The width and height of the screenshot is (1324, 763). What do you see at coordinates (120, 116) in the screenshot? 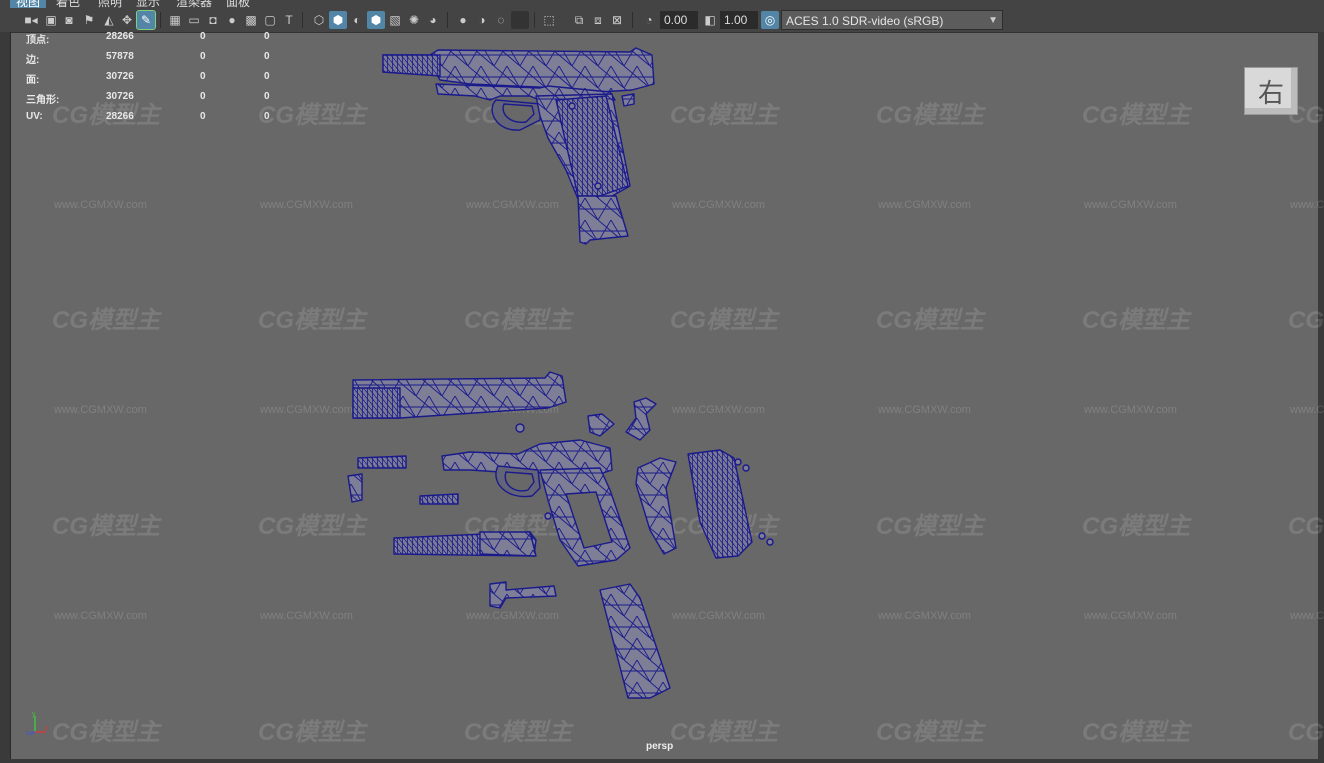
I see `hud-value-uvs: 28266` at bounding box center [120, 116].